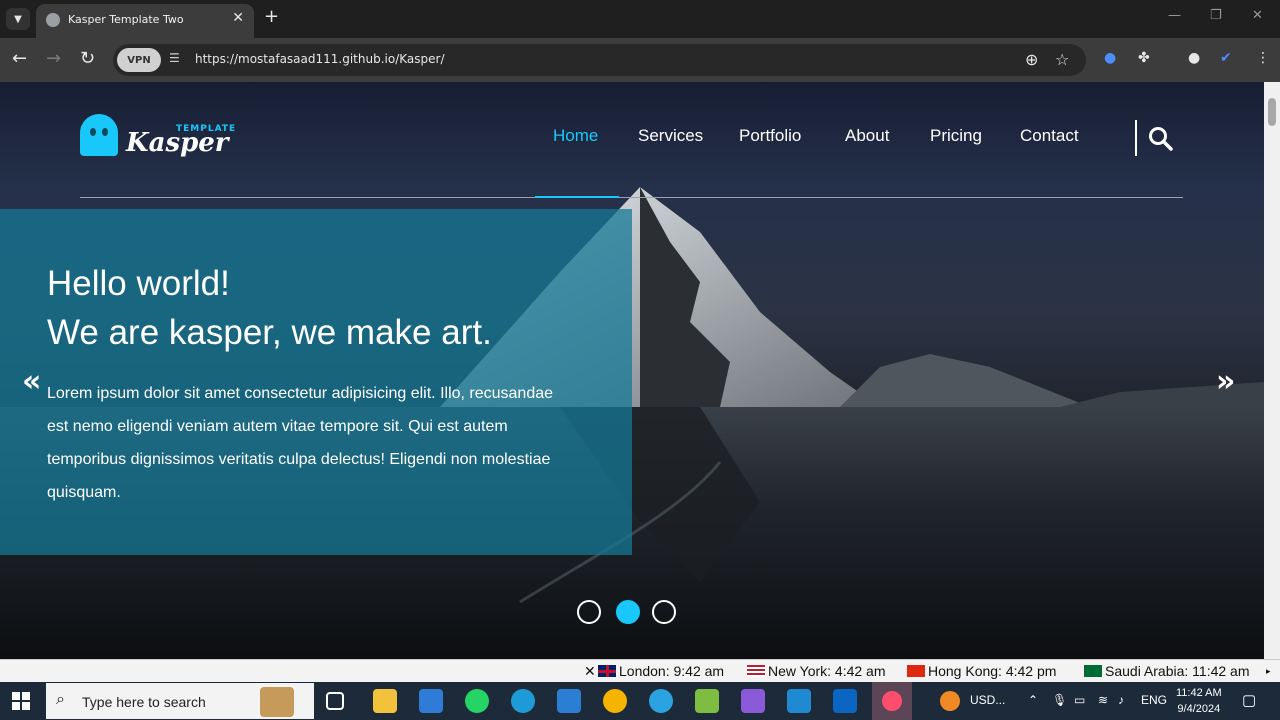 This screenshot has width=1280, height=720. What do you see at coordinates (799, 701) in the screenshot?
I see `vscode-icon` at bounding box center [799, 701].